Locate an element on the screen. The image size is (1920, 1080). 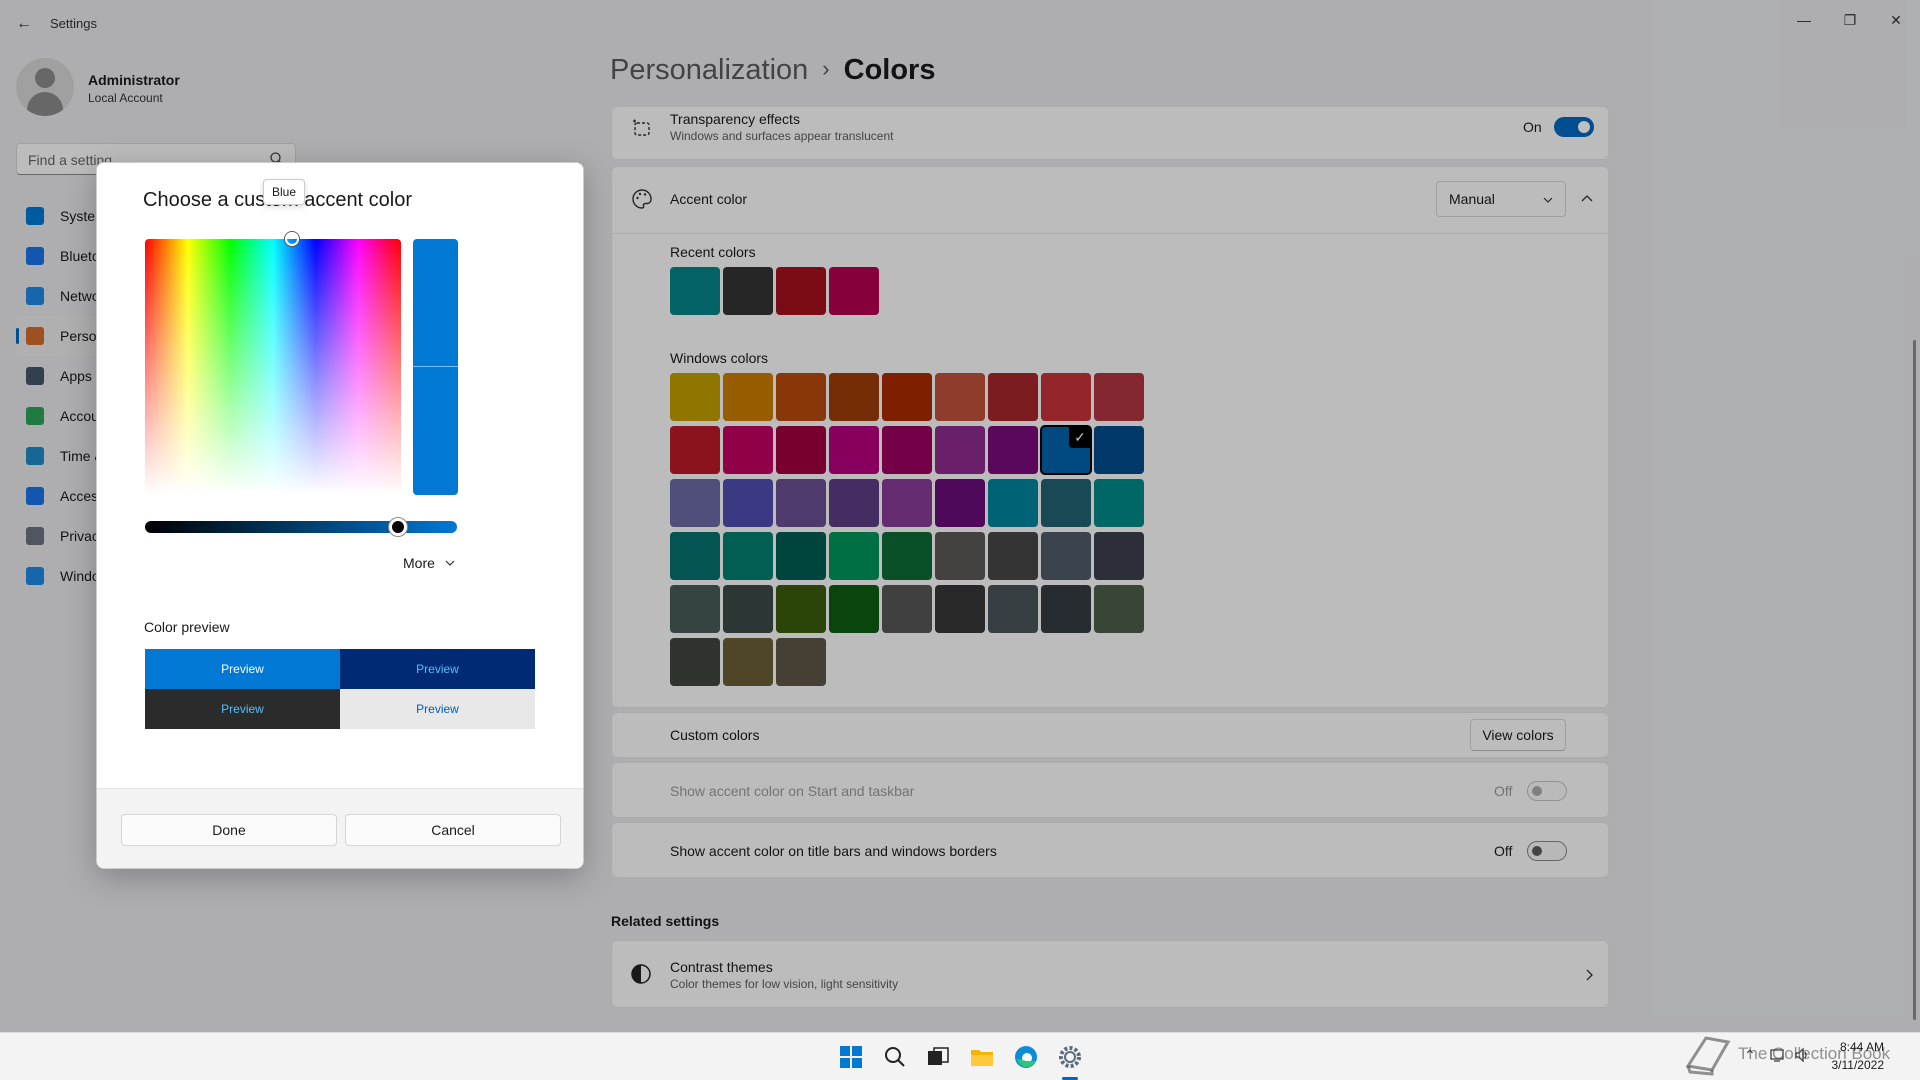
current-color-swatch is located at coordinates (435, 367).